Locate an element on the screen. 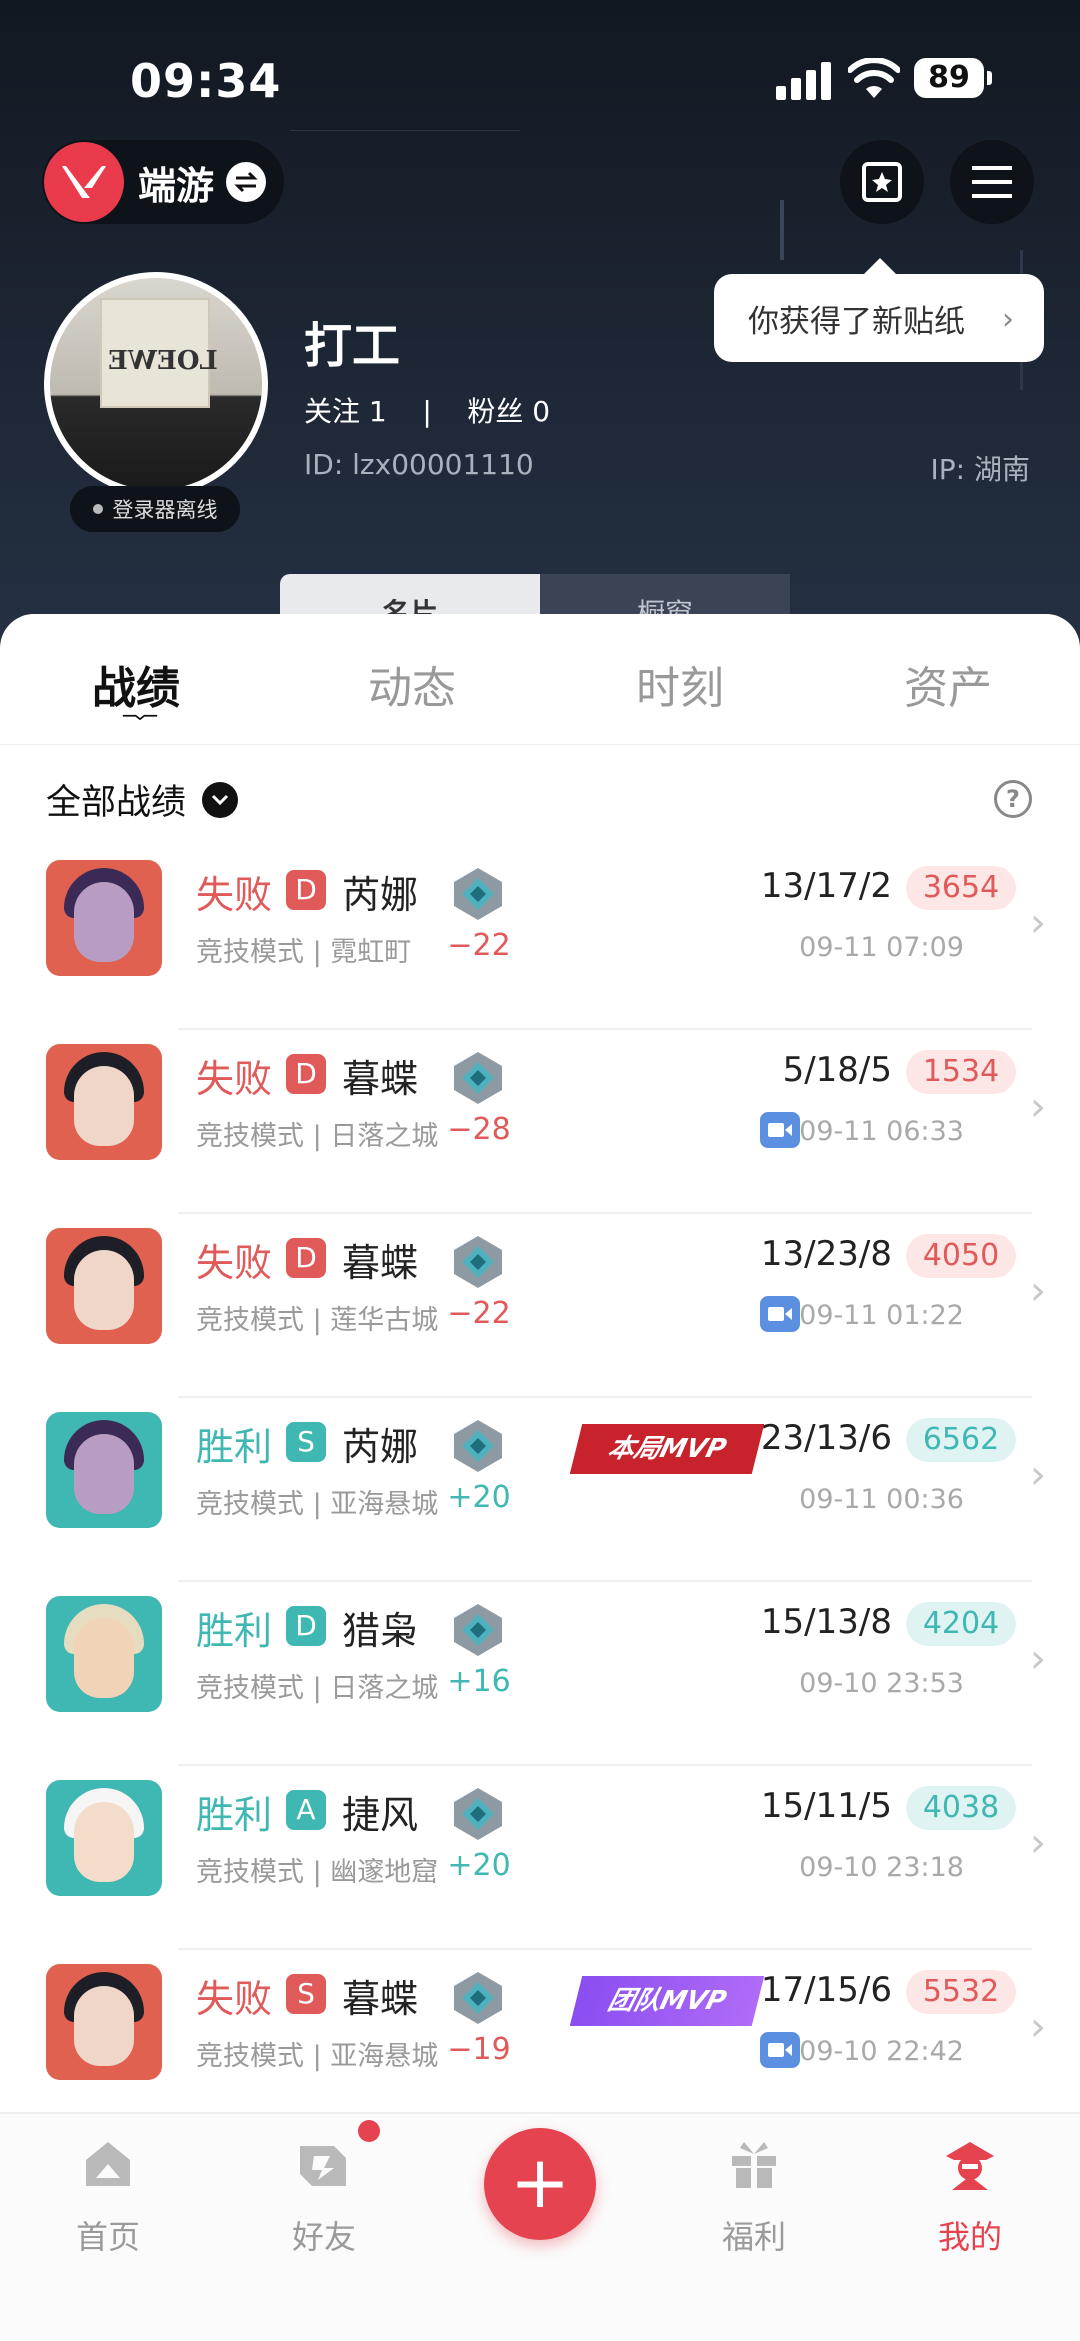  friends-icon is located at coordinates (323, 2166).